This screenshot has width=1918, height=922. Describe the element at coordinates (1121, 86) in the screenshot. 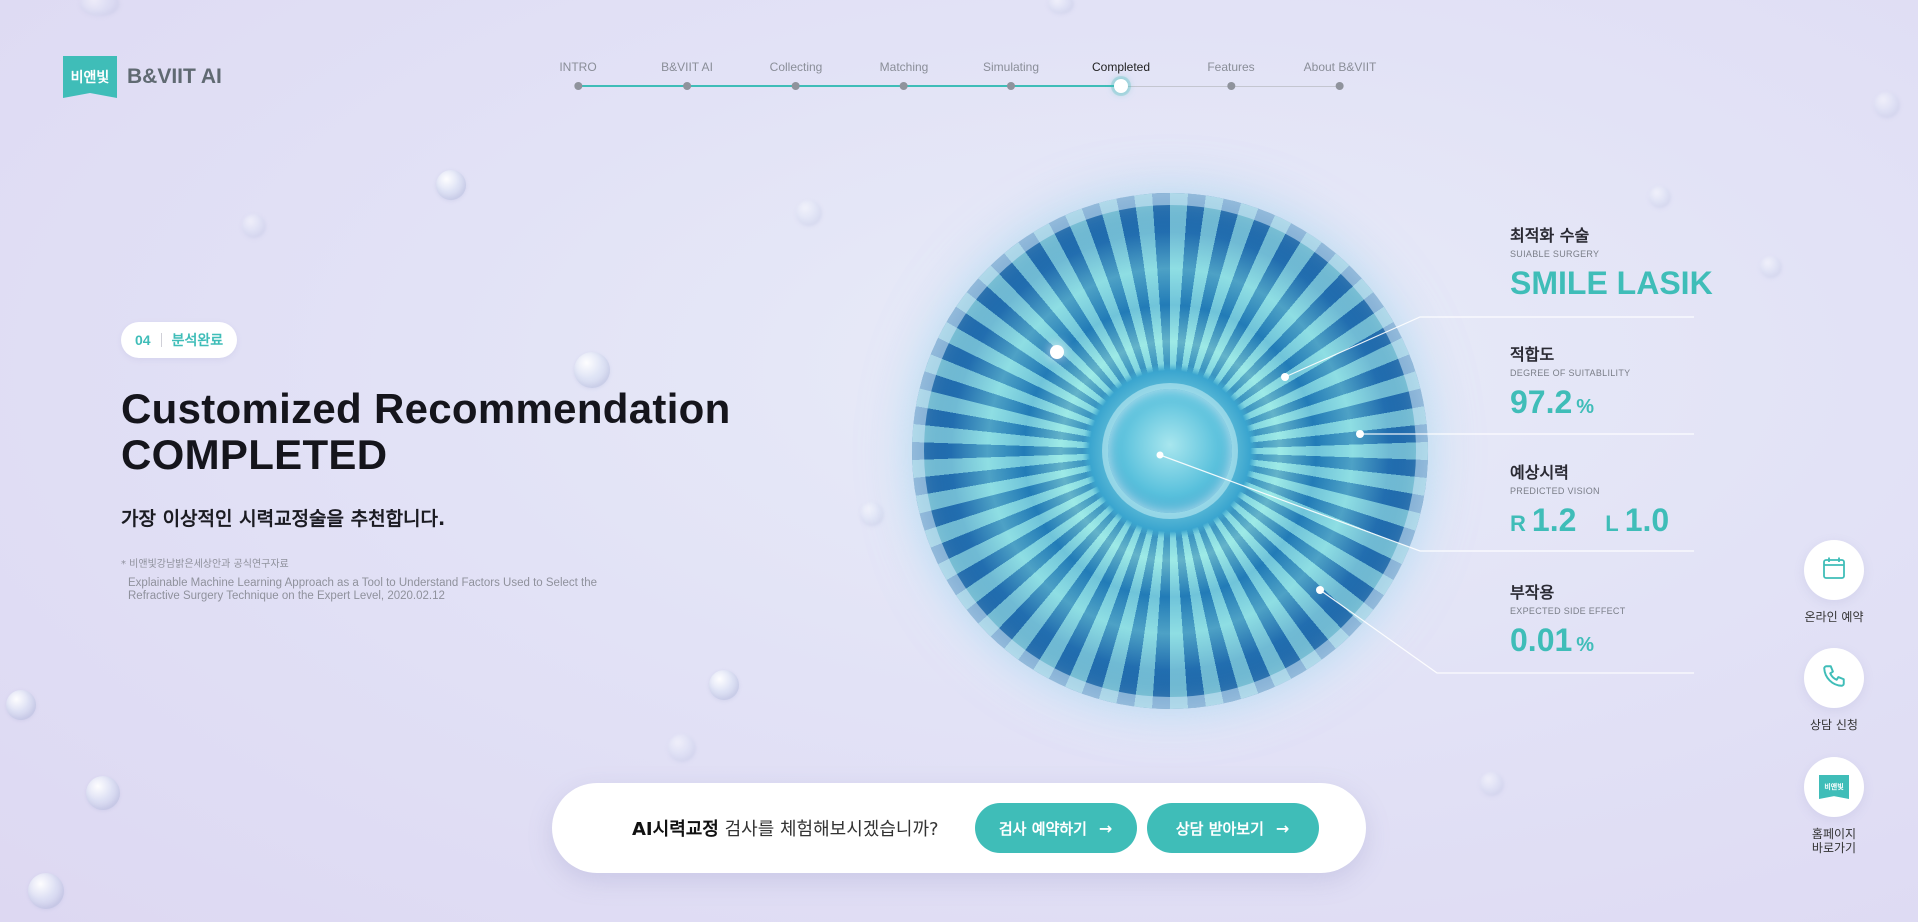

I see `nav-dot-active` at that location.